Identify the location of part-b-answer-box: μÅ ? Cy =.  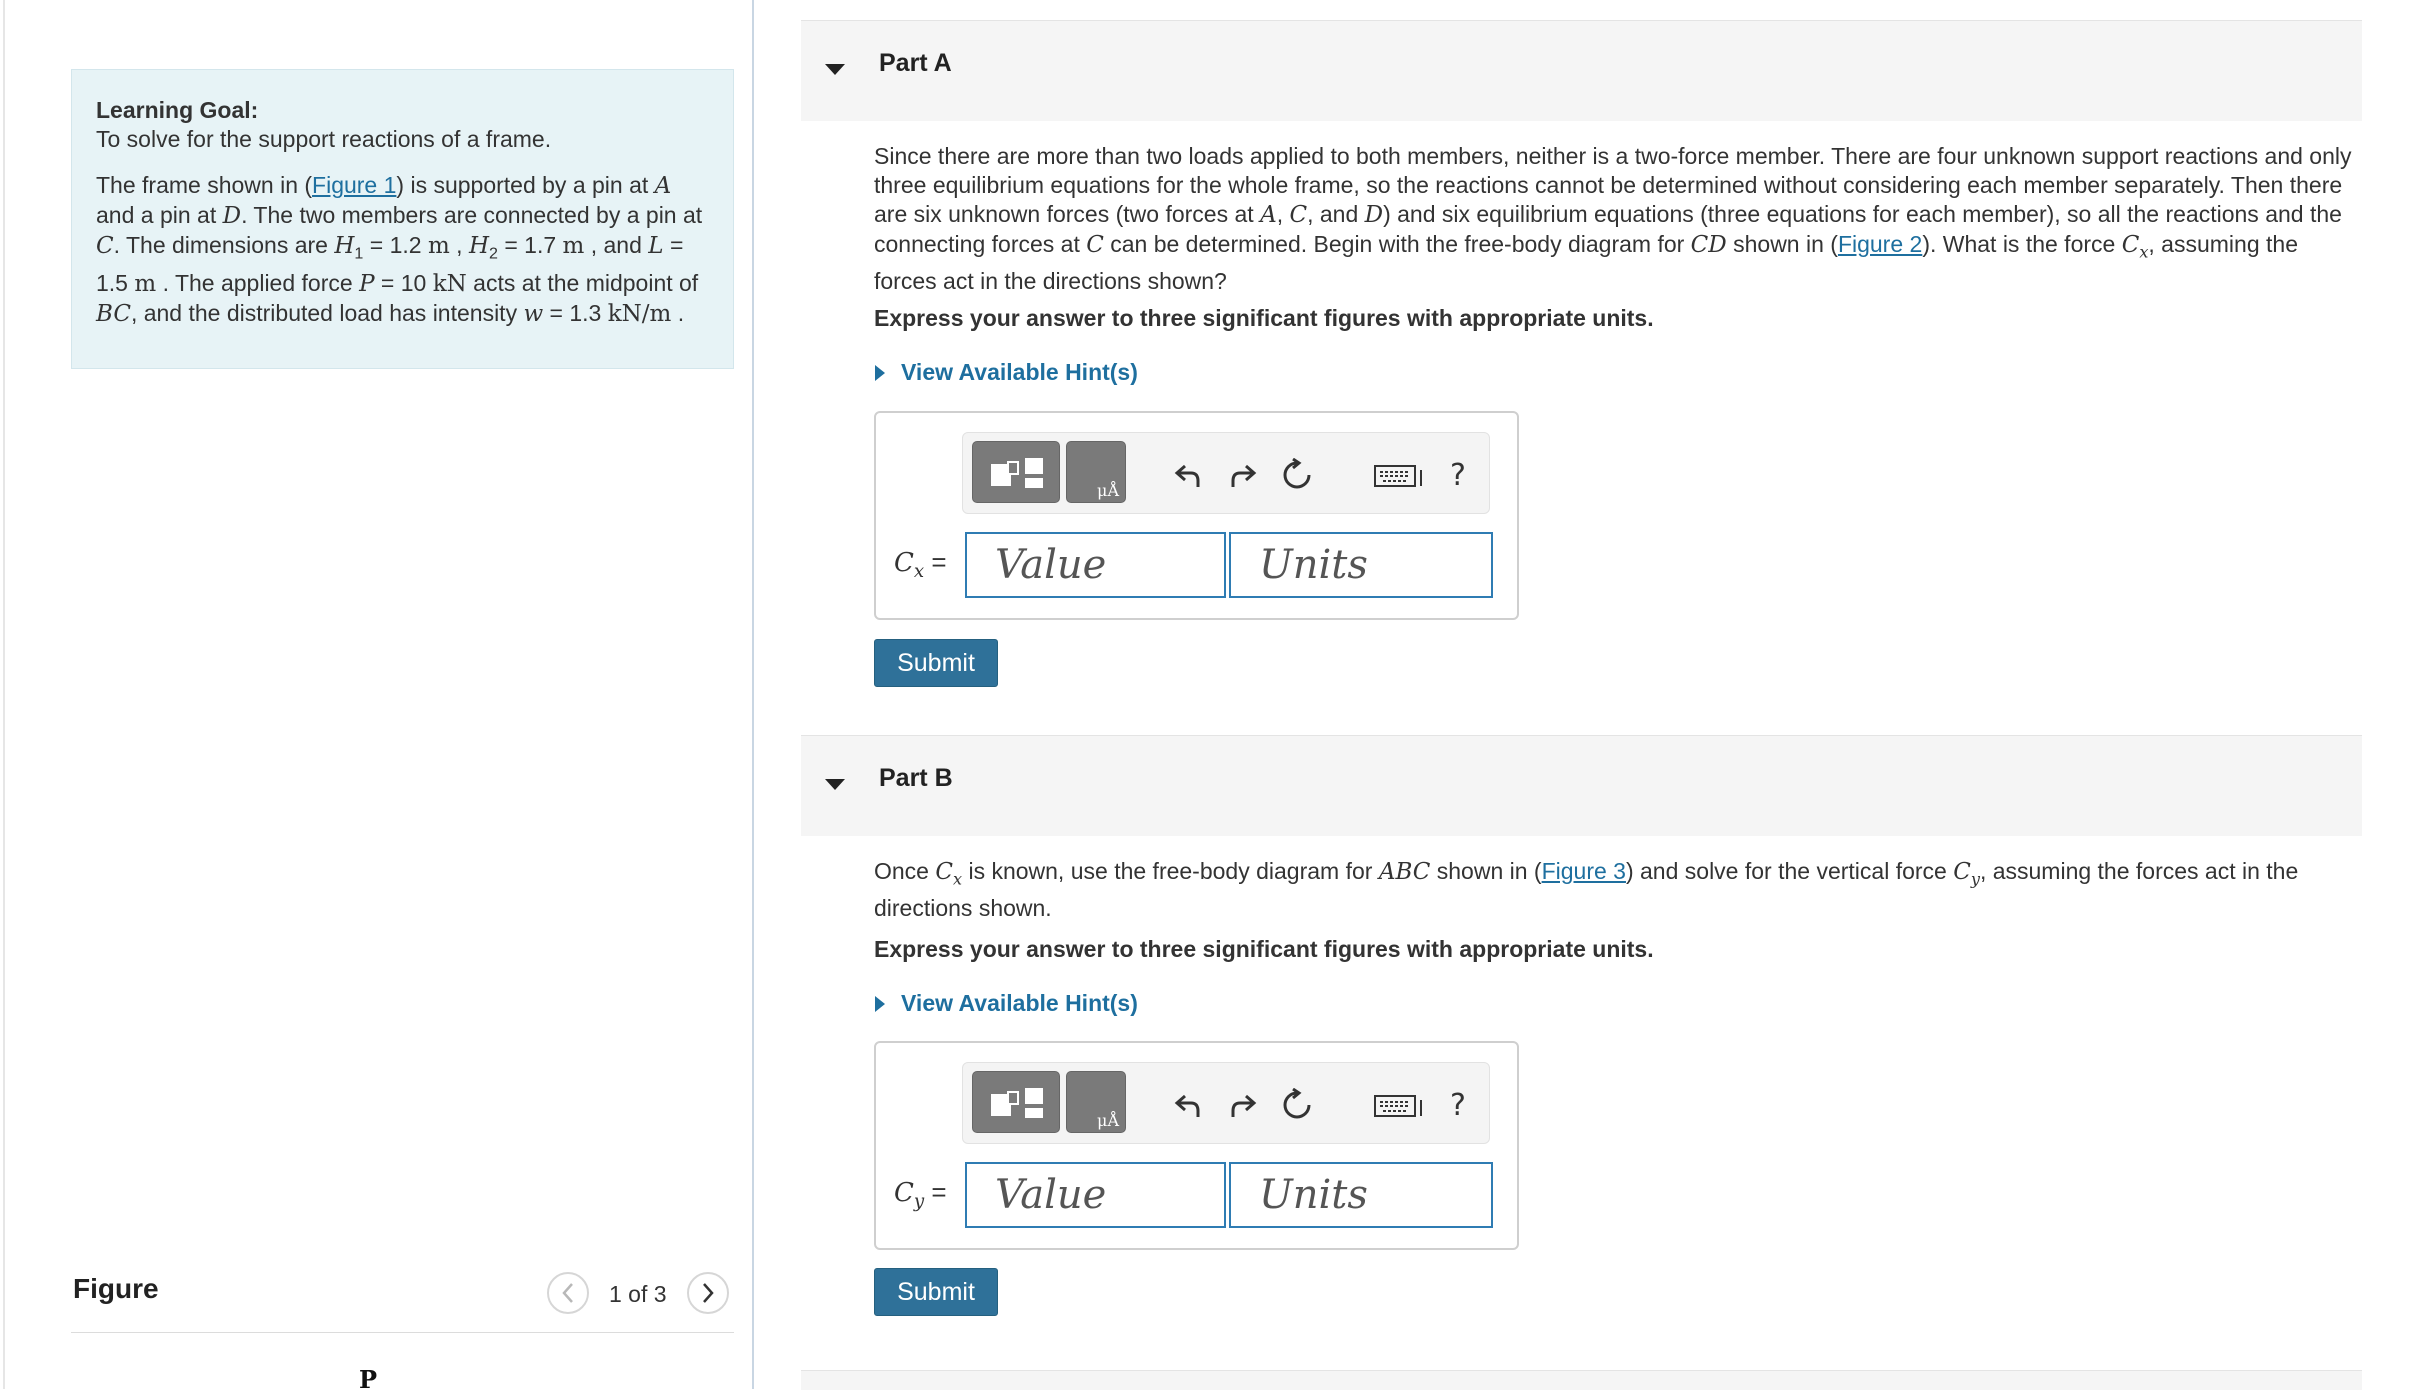
(1196, 1145).